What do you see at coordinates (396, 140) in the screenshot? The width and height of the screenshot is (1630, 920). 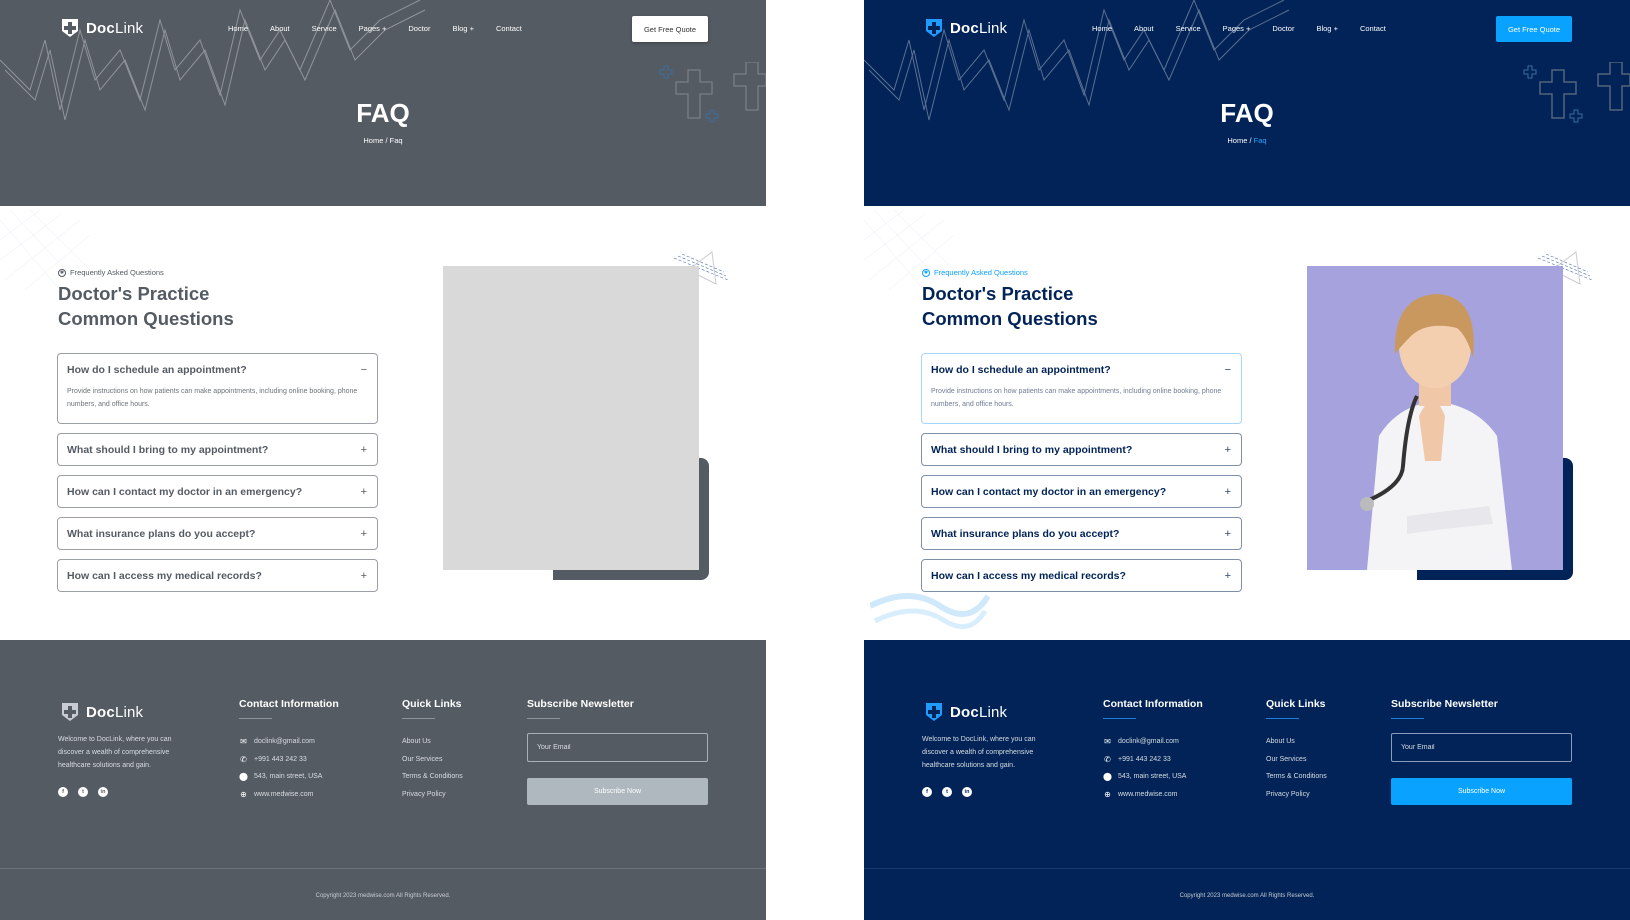 I see `breadcrumb-current: Faq` at bounding box center [396, 140].